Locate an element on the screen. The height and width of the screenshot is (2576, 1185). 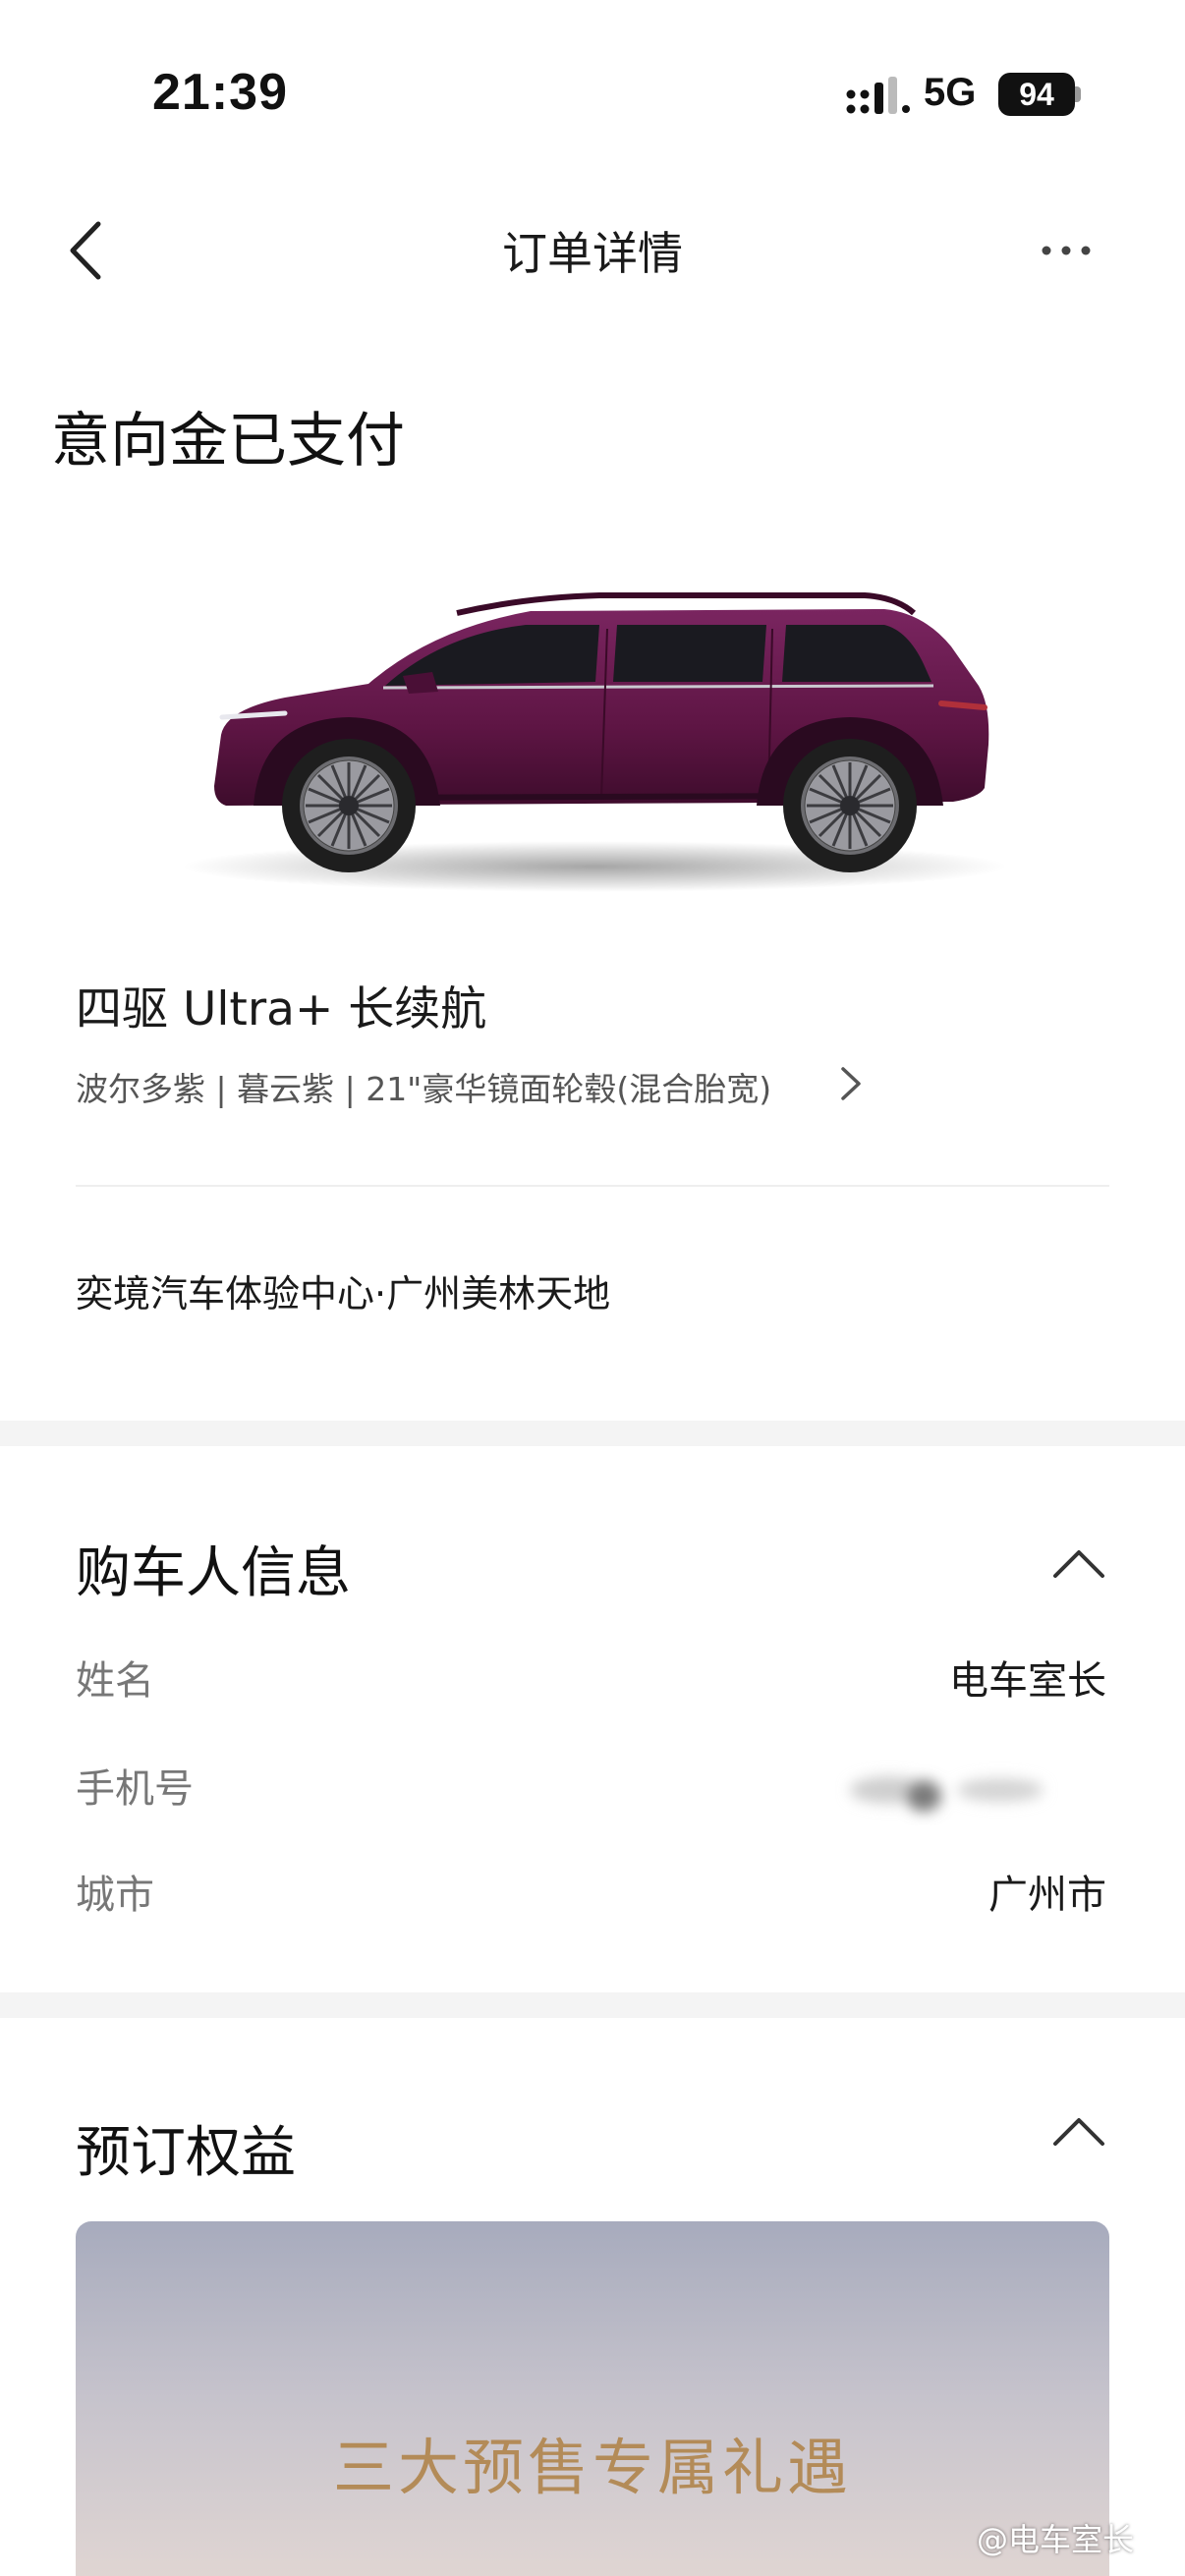
chevron-right-icon is located at coordinates (851, 1083).